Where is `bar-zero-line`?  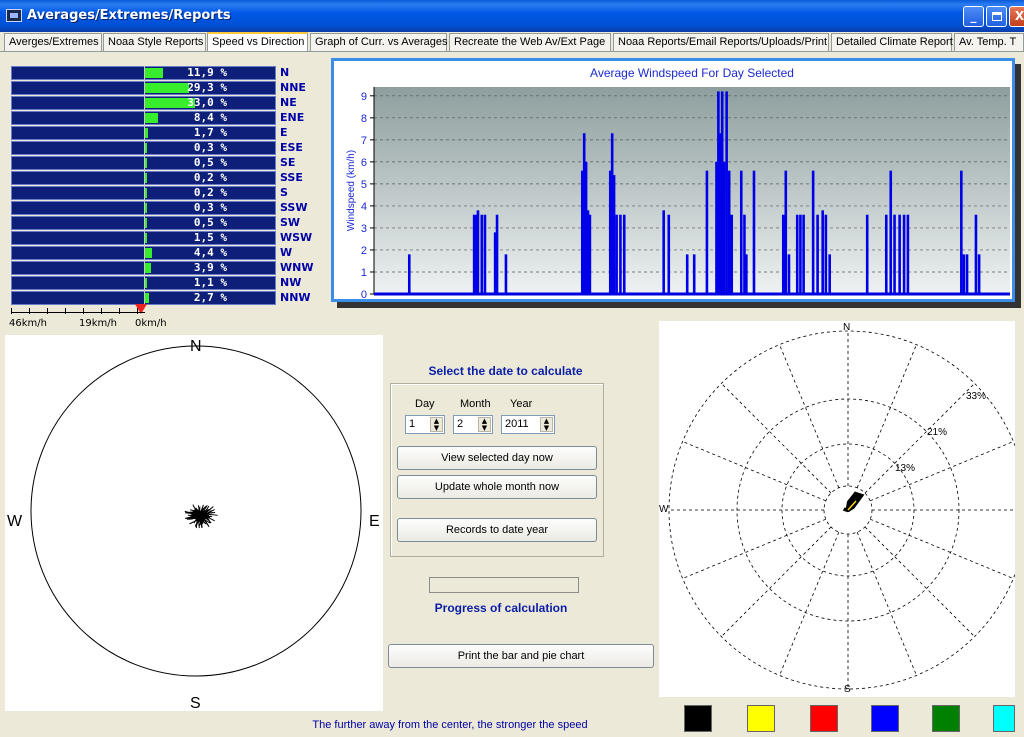
bar-zero-line is located at coordinates (144, 186).